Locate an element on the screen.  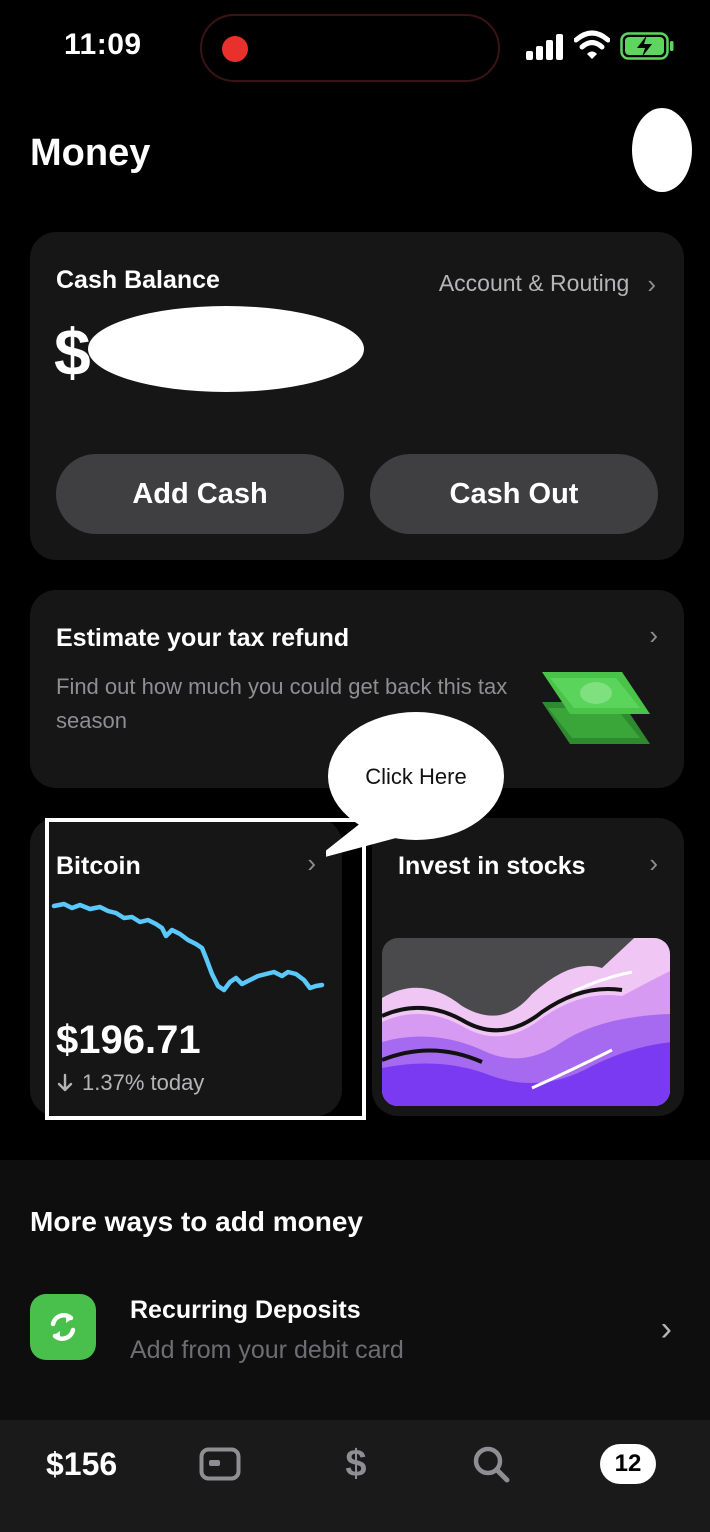
bottom-tab-bar: $156 $ 12 is located at coordinates (355, 1476).